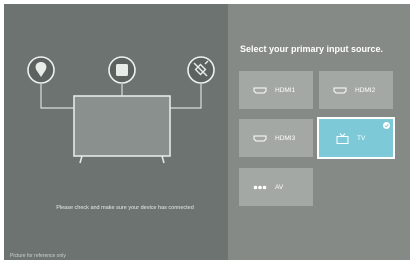  I want to click on input-tile-hdmi1: HDMI1, so click(276, 90).